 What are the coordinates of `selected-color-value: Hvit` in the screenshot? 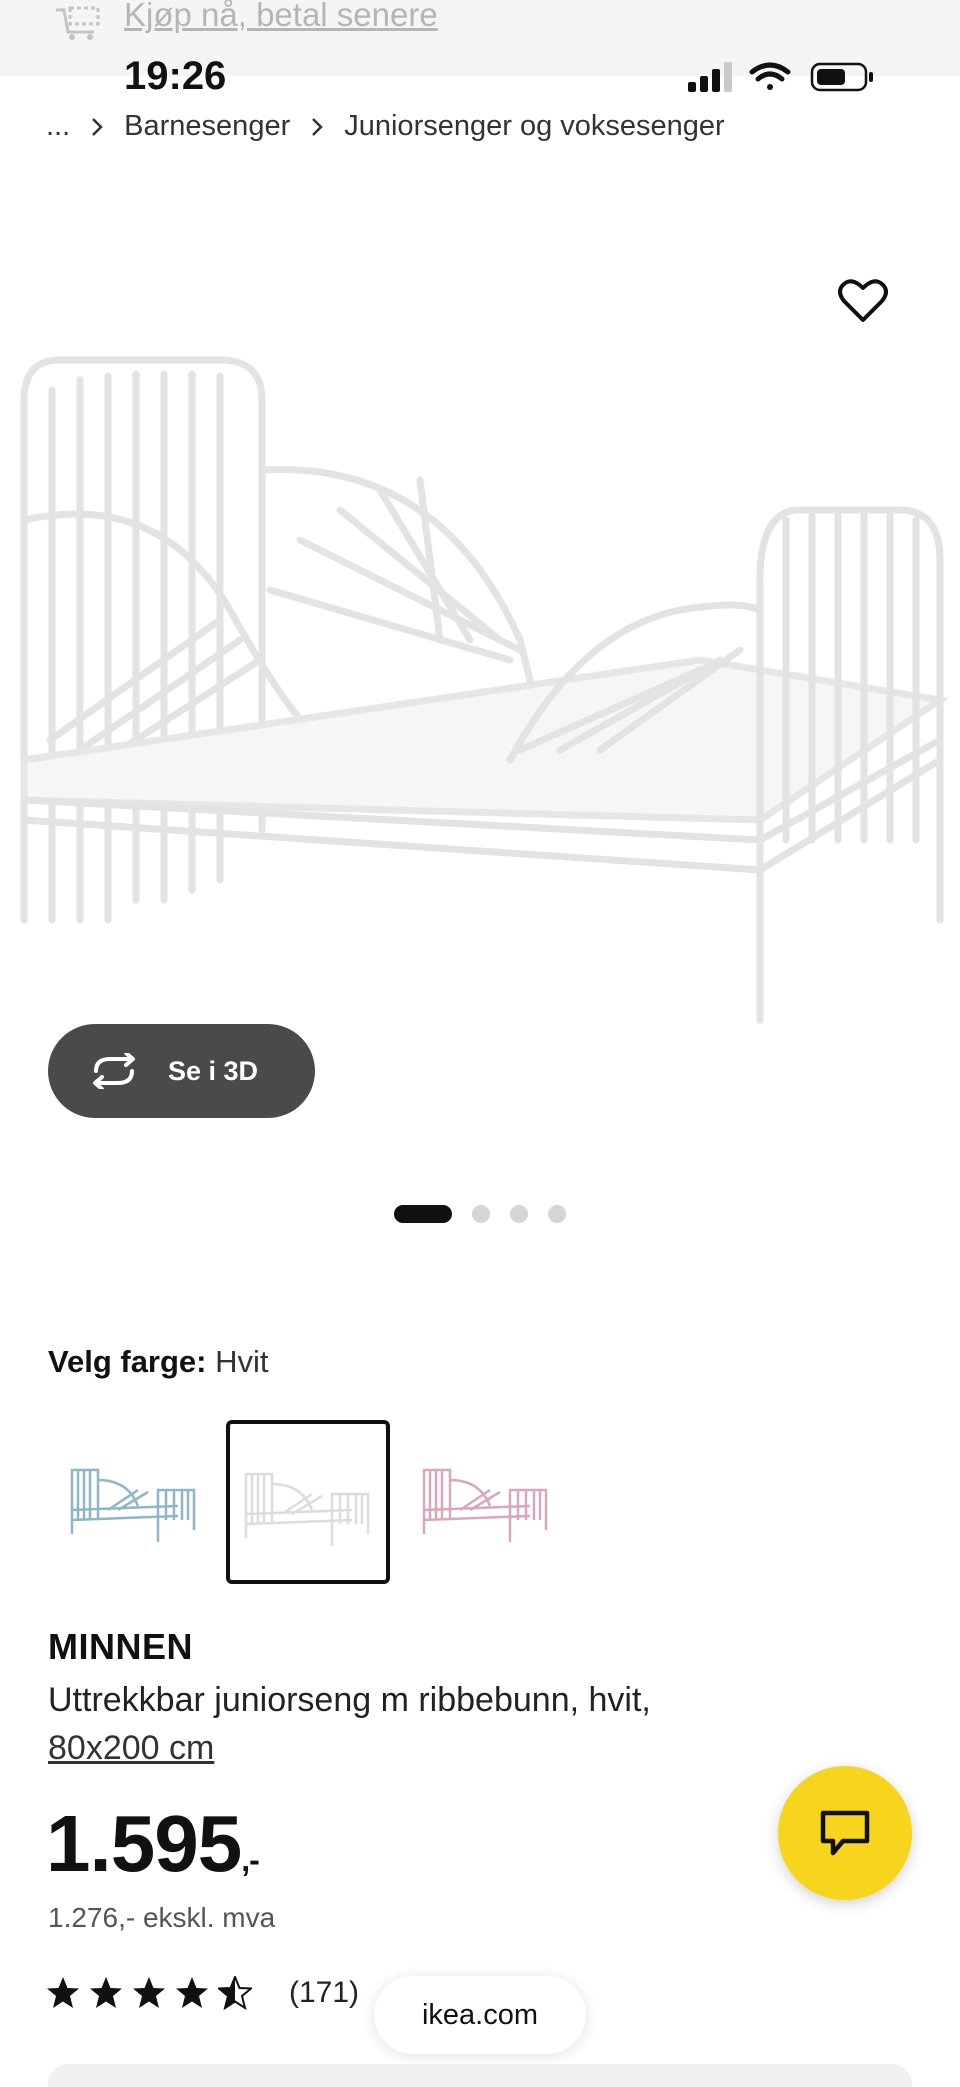 It's located at (242, 1361).